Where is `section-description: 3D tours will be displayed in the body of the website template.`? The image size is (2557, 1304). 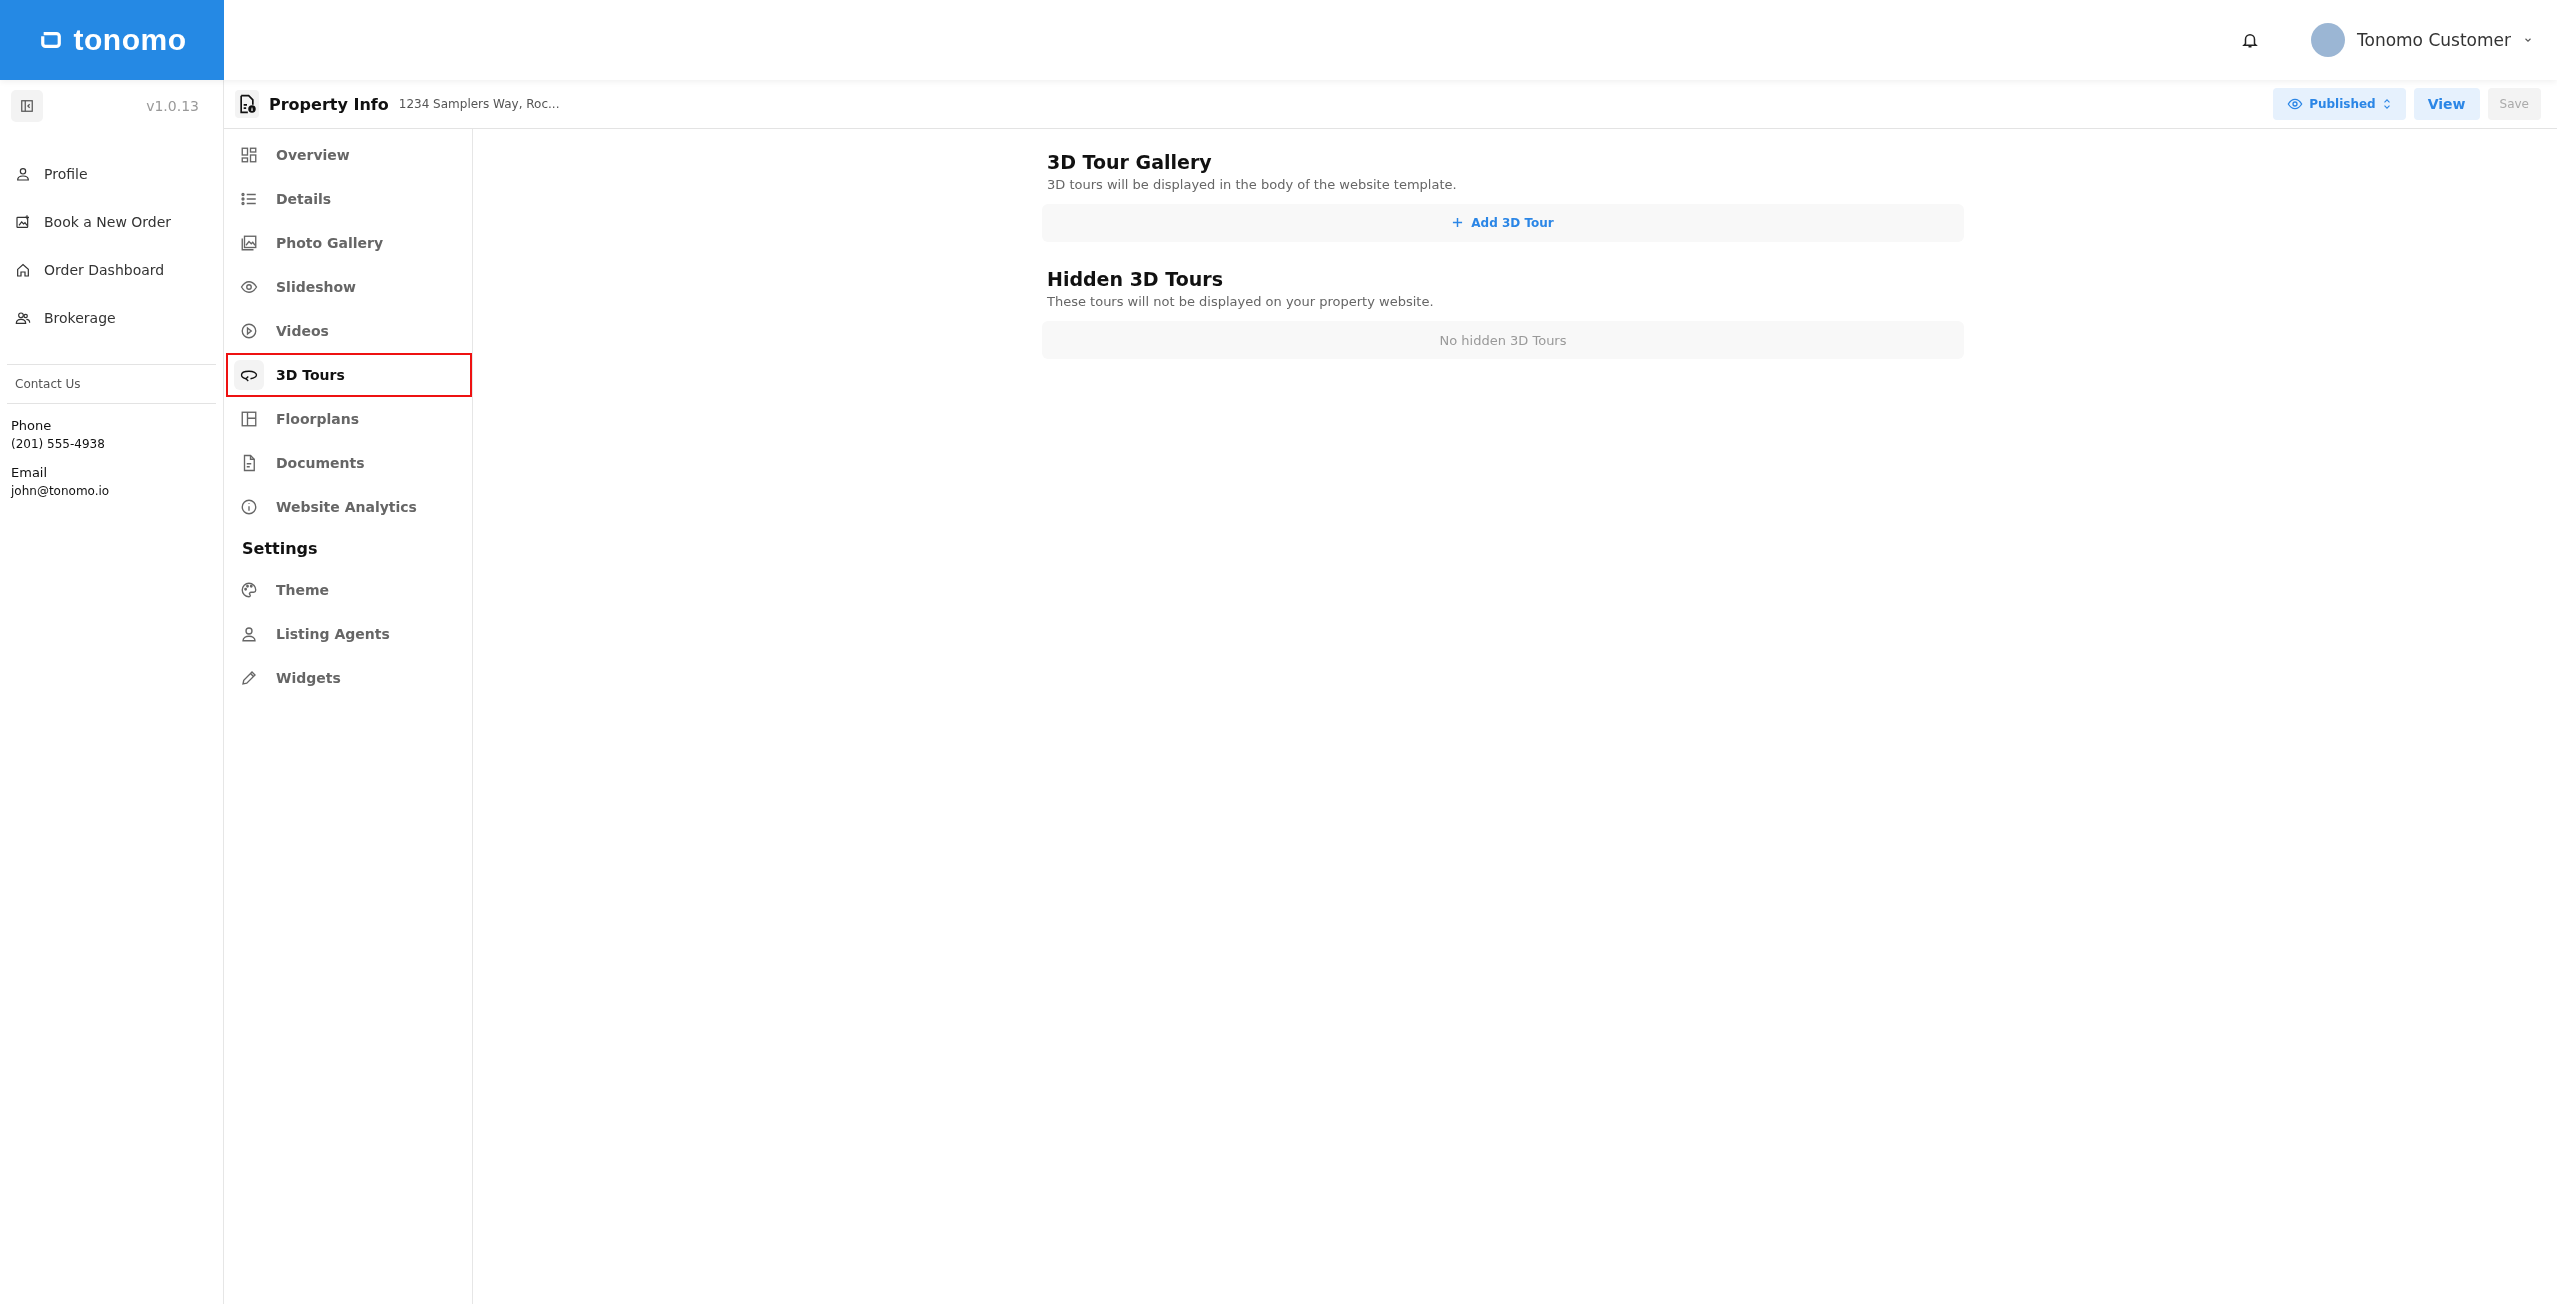
section-description: 3D tours will be displayed in the body of the website template. is located at coordinates (1252, 184).